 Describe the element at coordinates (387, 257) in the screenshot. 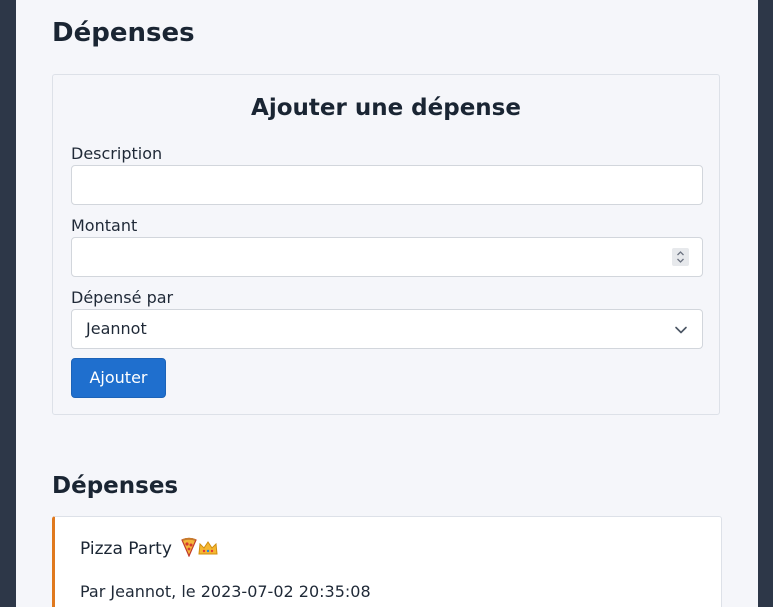

I see `amount-input` at that location.